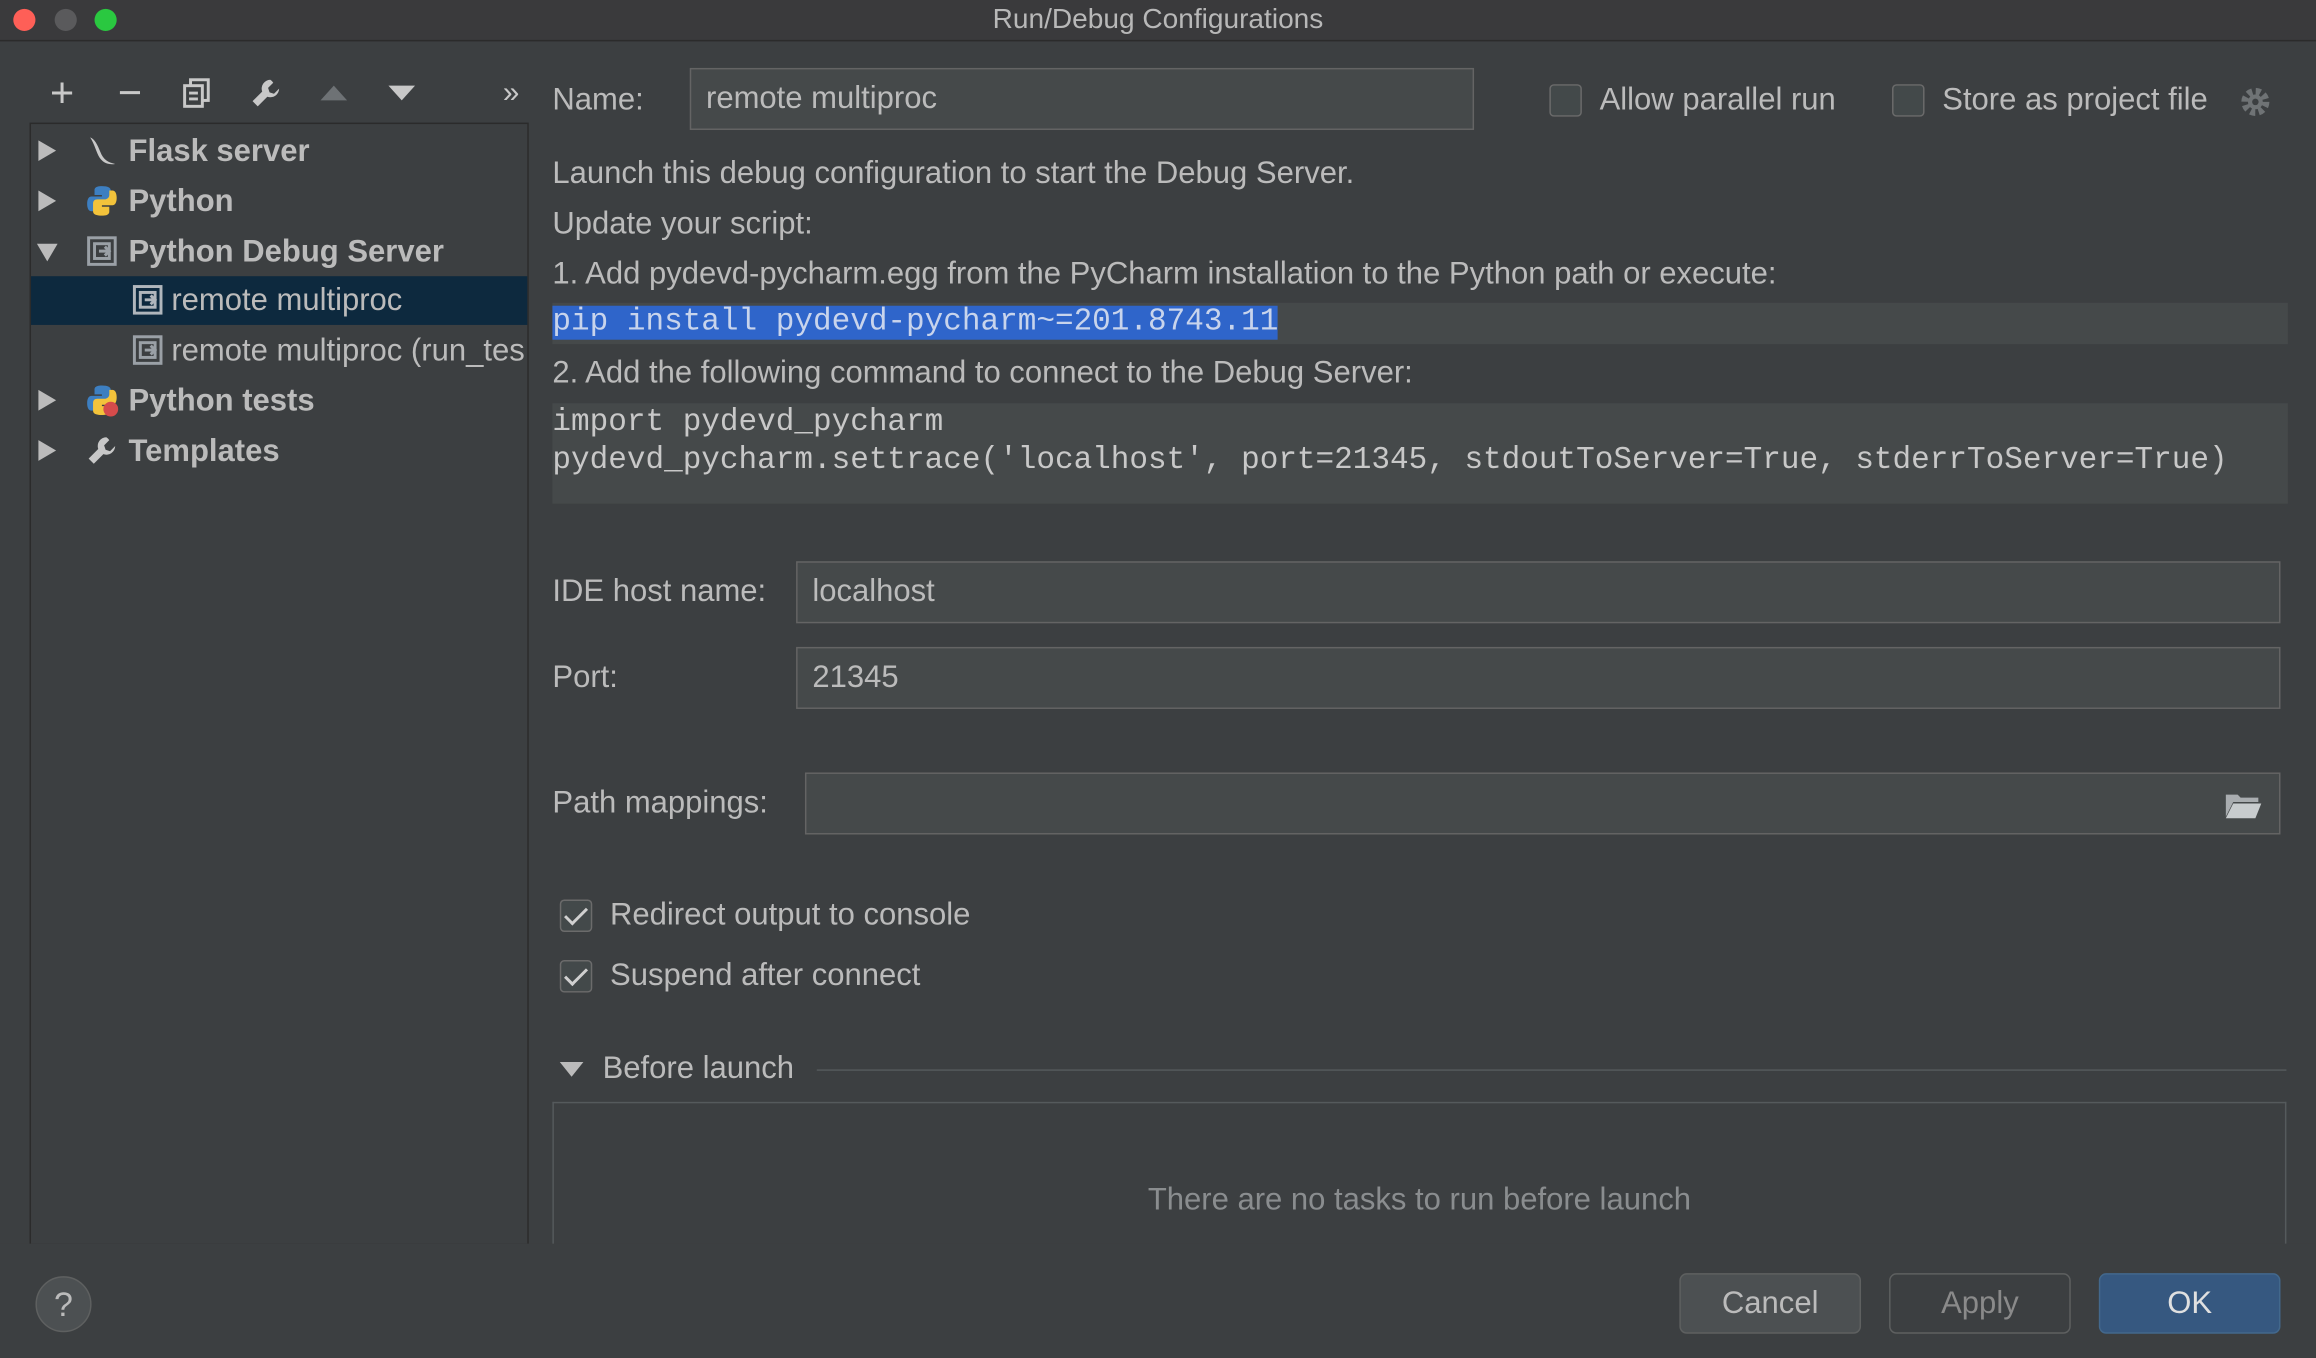  Describe the element at coordinates (103, 401) in the screenshot. I see `python-tests-icon` at that location.